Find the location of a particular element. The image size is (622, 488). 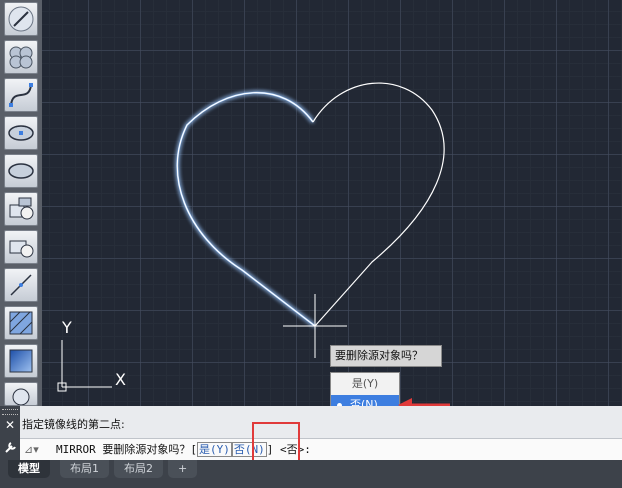

region-icon is located at coordinates (21, 394).